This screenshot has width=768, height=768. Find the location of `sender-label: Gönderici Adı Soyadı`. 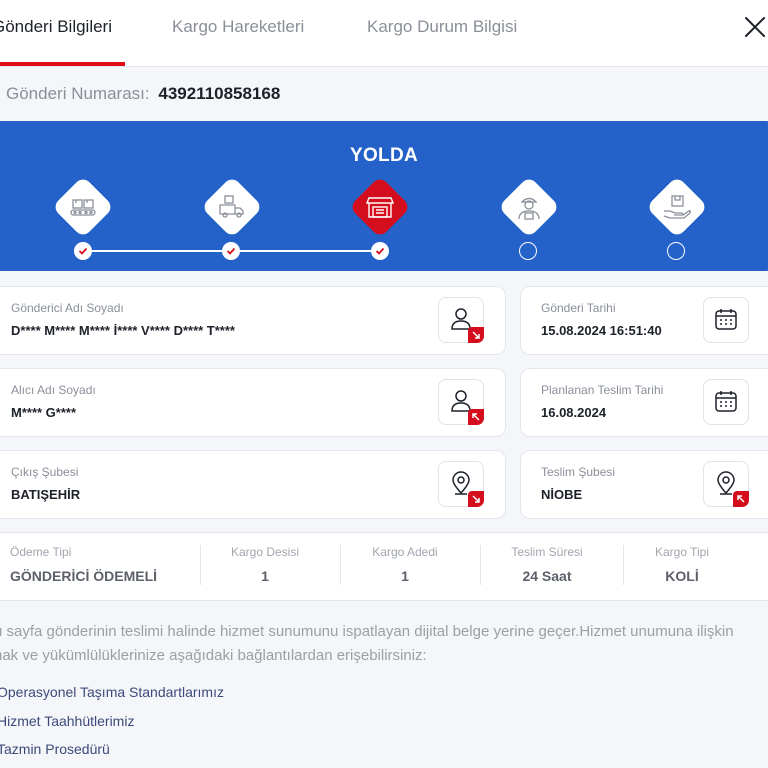

sender-label: Gönderici Adı Soyadı is located at coordinates (67, 308).